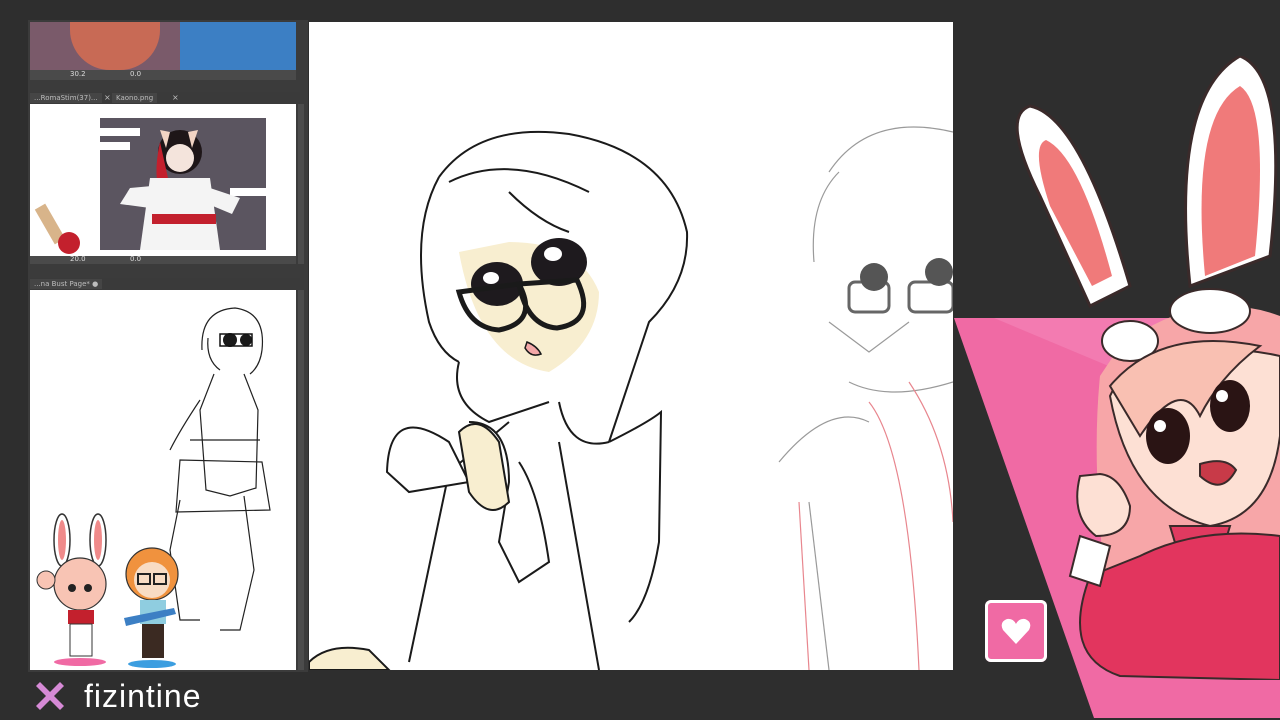 This screenshot has height=720, width=1280. I want to click on tab-file-2: Kaono.png, so click(135, 98).